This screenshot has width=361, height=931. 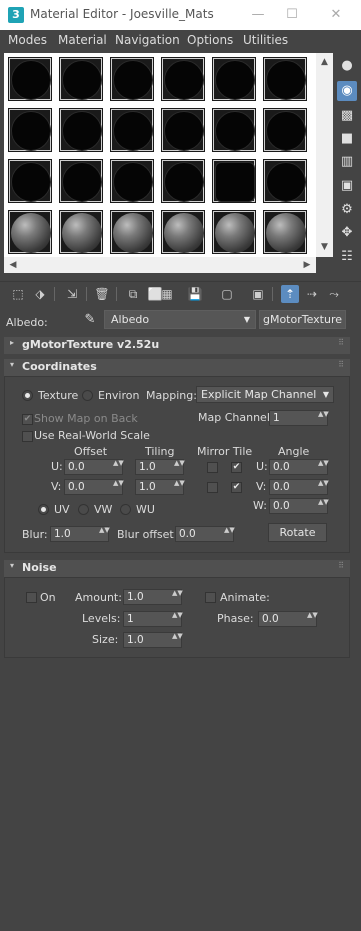 I want to click on show-map-on-back-checkbox: ✔, so click(x=27, y=419).